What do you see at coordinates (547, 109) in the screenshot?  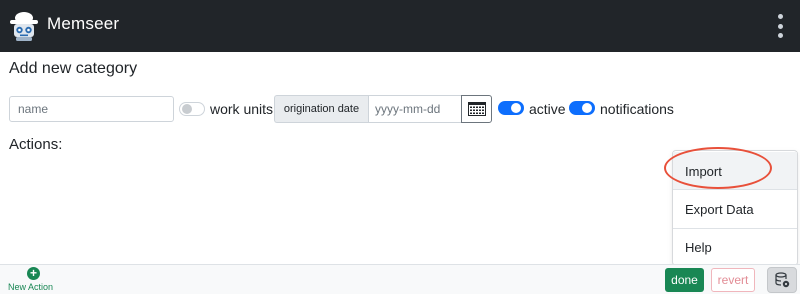 I see `active-label: active` at bounding box center [547, 109].